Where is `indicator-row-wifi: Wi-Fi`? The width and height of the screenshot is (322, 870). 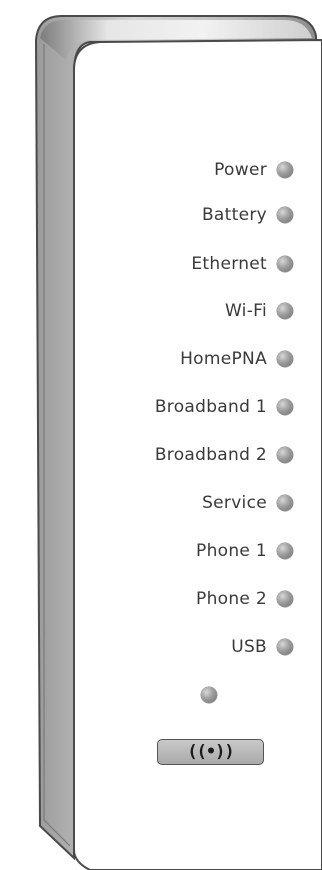
indicator-row-wifi: Wi-Fi is located at coordinates (259, 311).